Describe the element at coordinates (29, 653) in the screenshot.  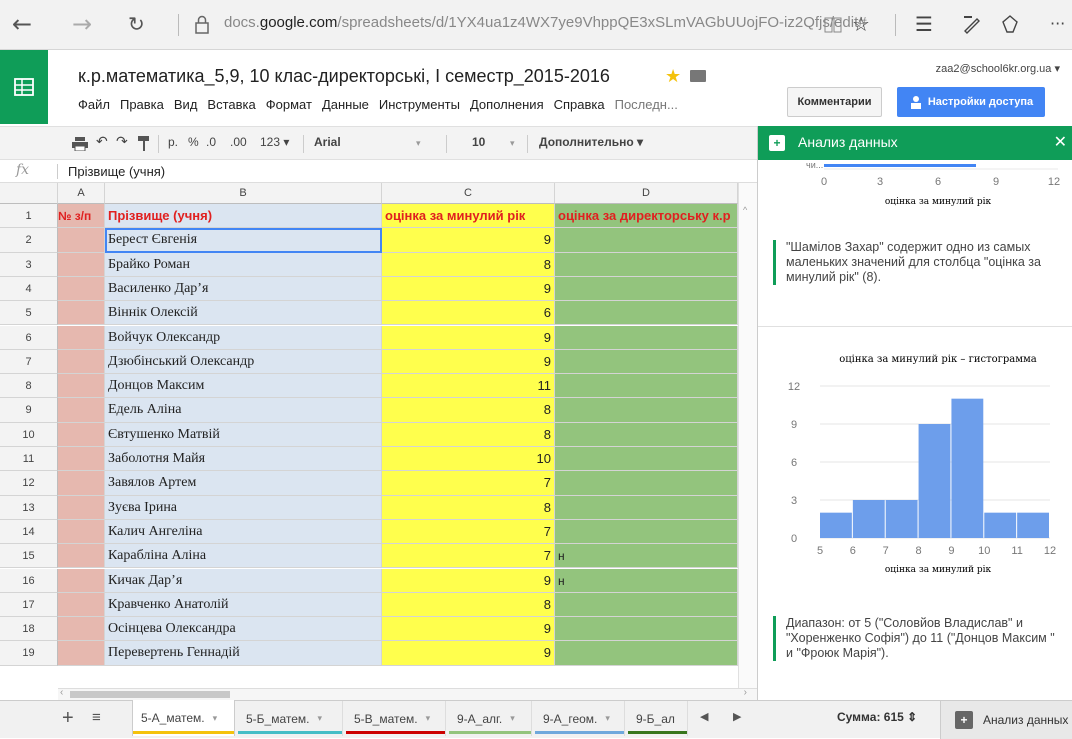
I see `row-header: 19` at that location.